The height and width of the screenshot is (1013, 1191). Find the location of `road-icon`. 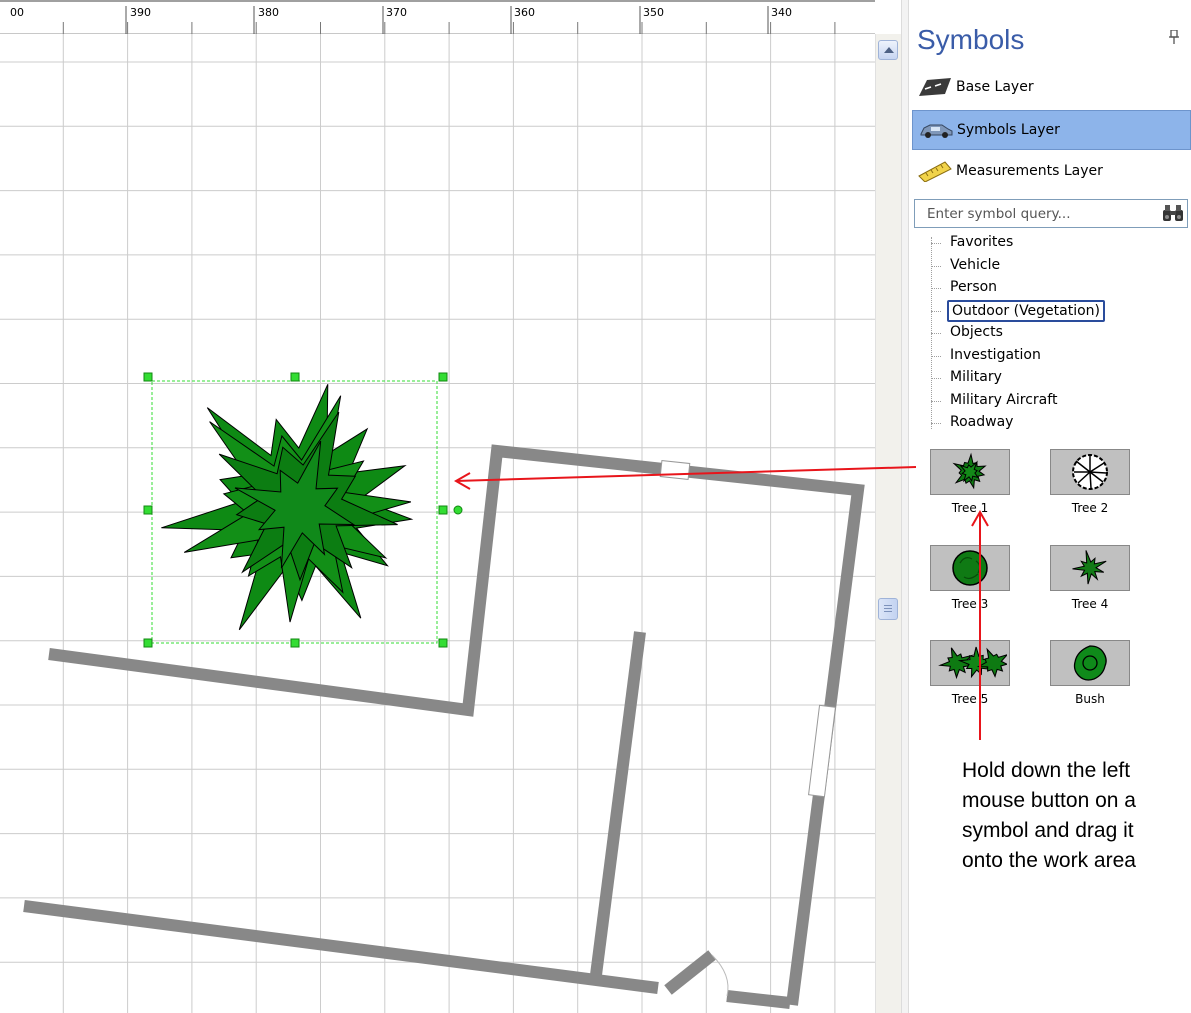

road-icon is located at coordinates (935, 87).